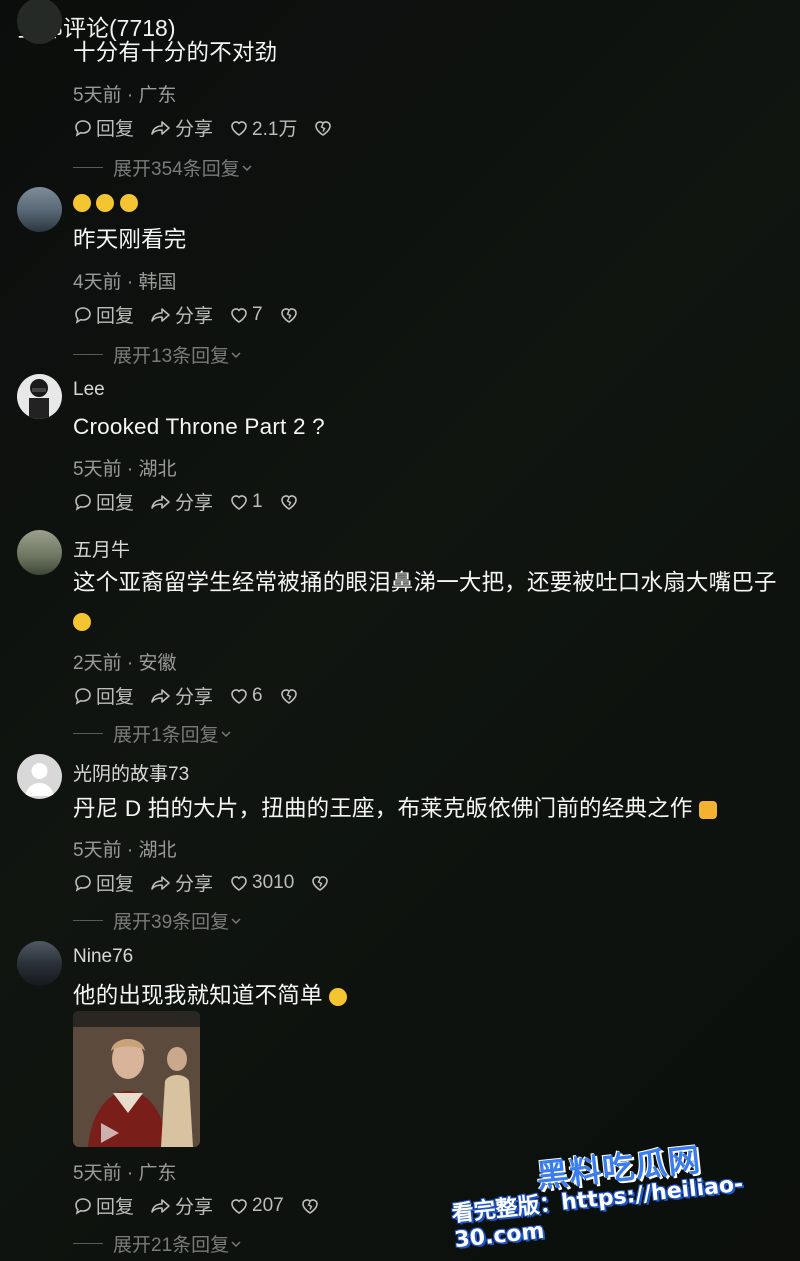 The width and height of the screenshot is (800, 1261). Describe the element at coordinates (125, 663) in the screenshot. I see `comment-meta: 2天前 · 安徽` at that location.